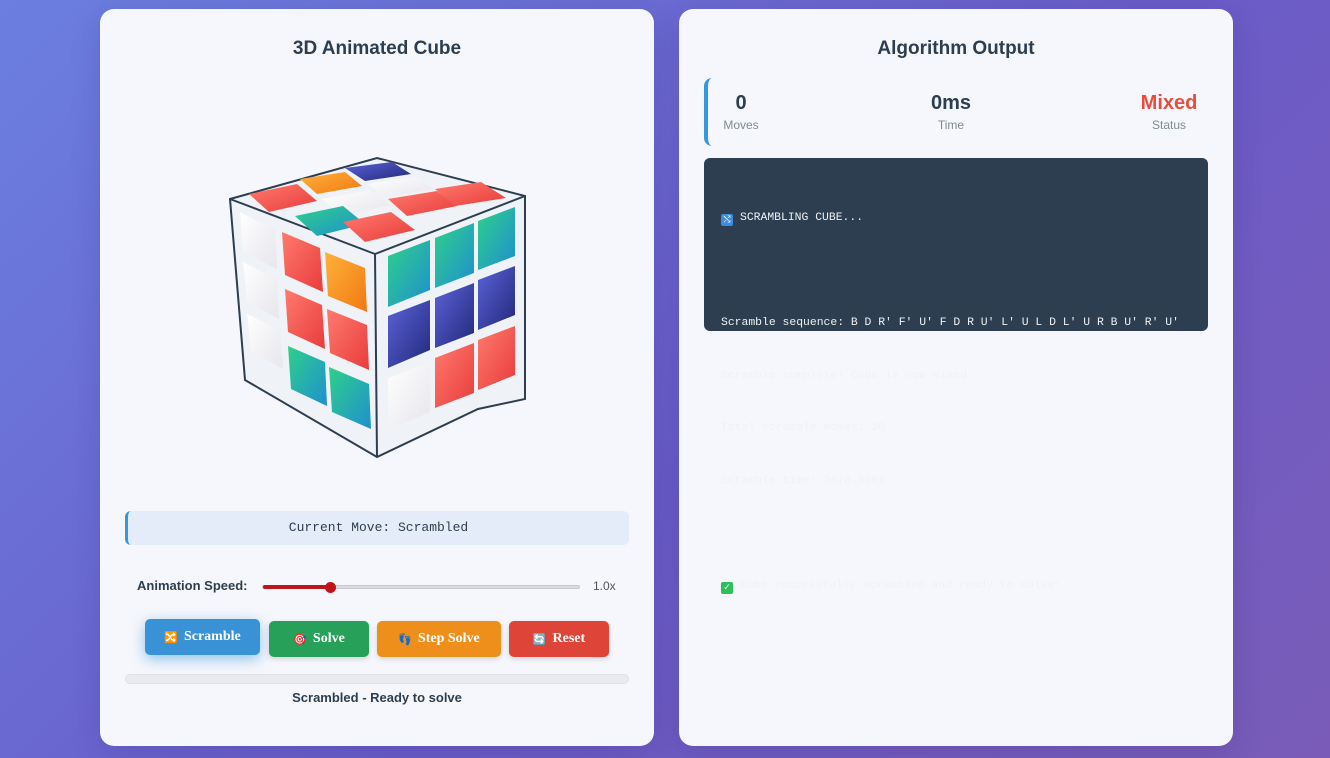  I want to click on progress-bar, so click(377, 679).